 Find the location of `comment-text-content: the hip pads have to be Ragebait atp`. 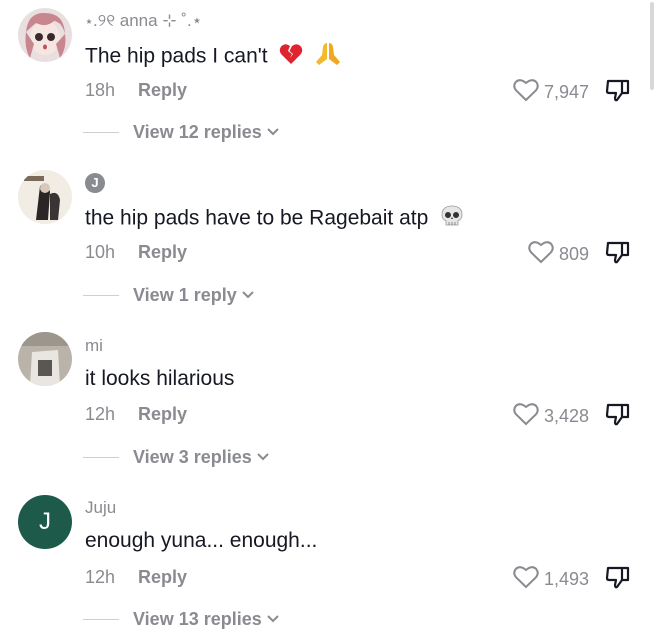

comment-text-content: the hip pads have to be Ragebait atp is located at coordinates (257, 218).